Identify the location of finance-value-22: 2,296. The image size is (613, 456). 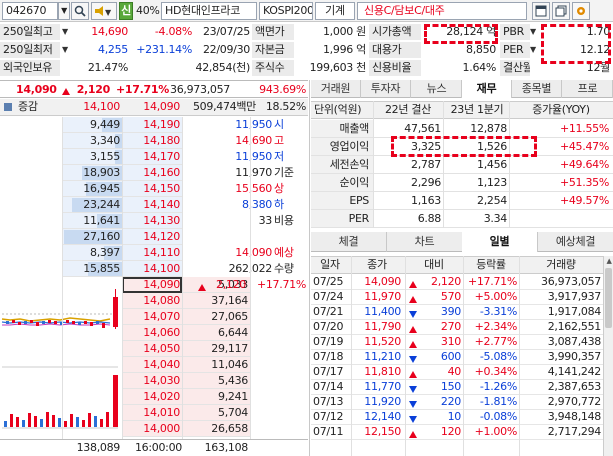
(426, 182).